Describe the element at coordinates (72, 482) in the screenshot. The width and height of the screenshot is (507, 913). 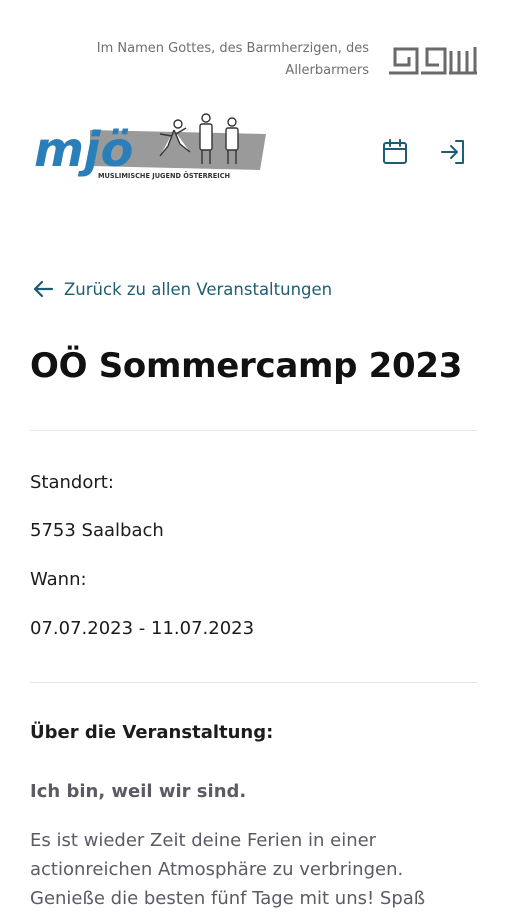
I see `location-label: Standort:` at that location.